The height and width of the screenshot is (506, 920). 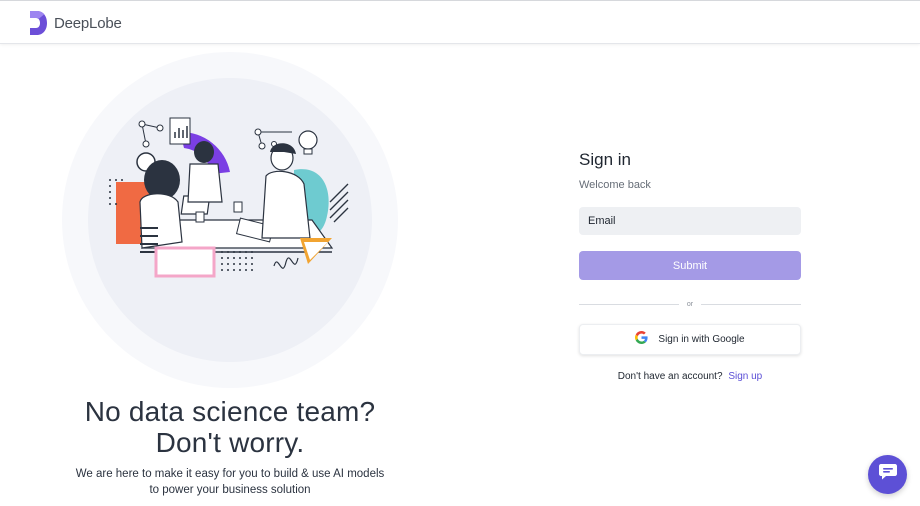 I want to click on chat-bubble-icon, so click(x=888, y=474).